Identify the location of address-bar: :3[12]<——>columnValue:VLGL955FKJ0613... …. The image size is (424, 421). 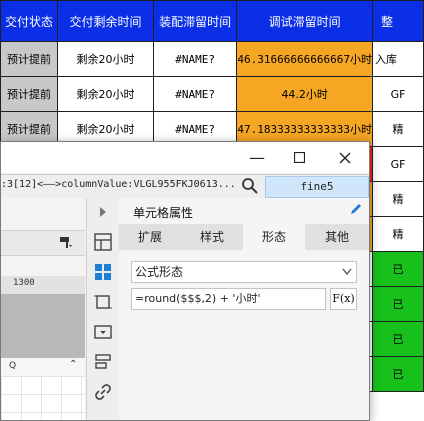
(185, 186).